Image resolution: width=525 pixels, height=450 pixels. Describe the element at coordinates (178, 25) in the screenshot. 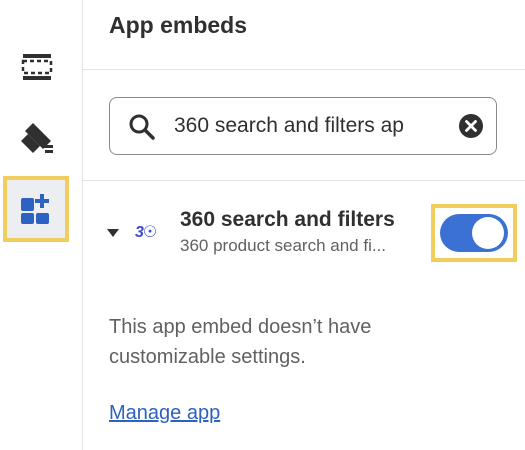

I see `page-title: App embeds` at that location.